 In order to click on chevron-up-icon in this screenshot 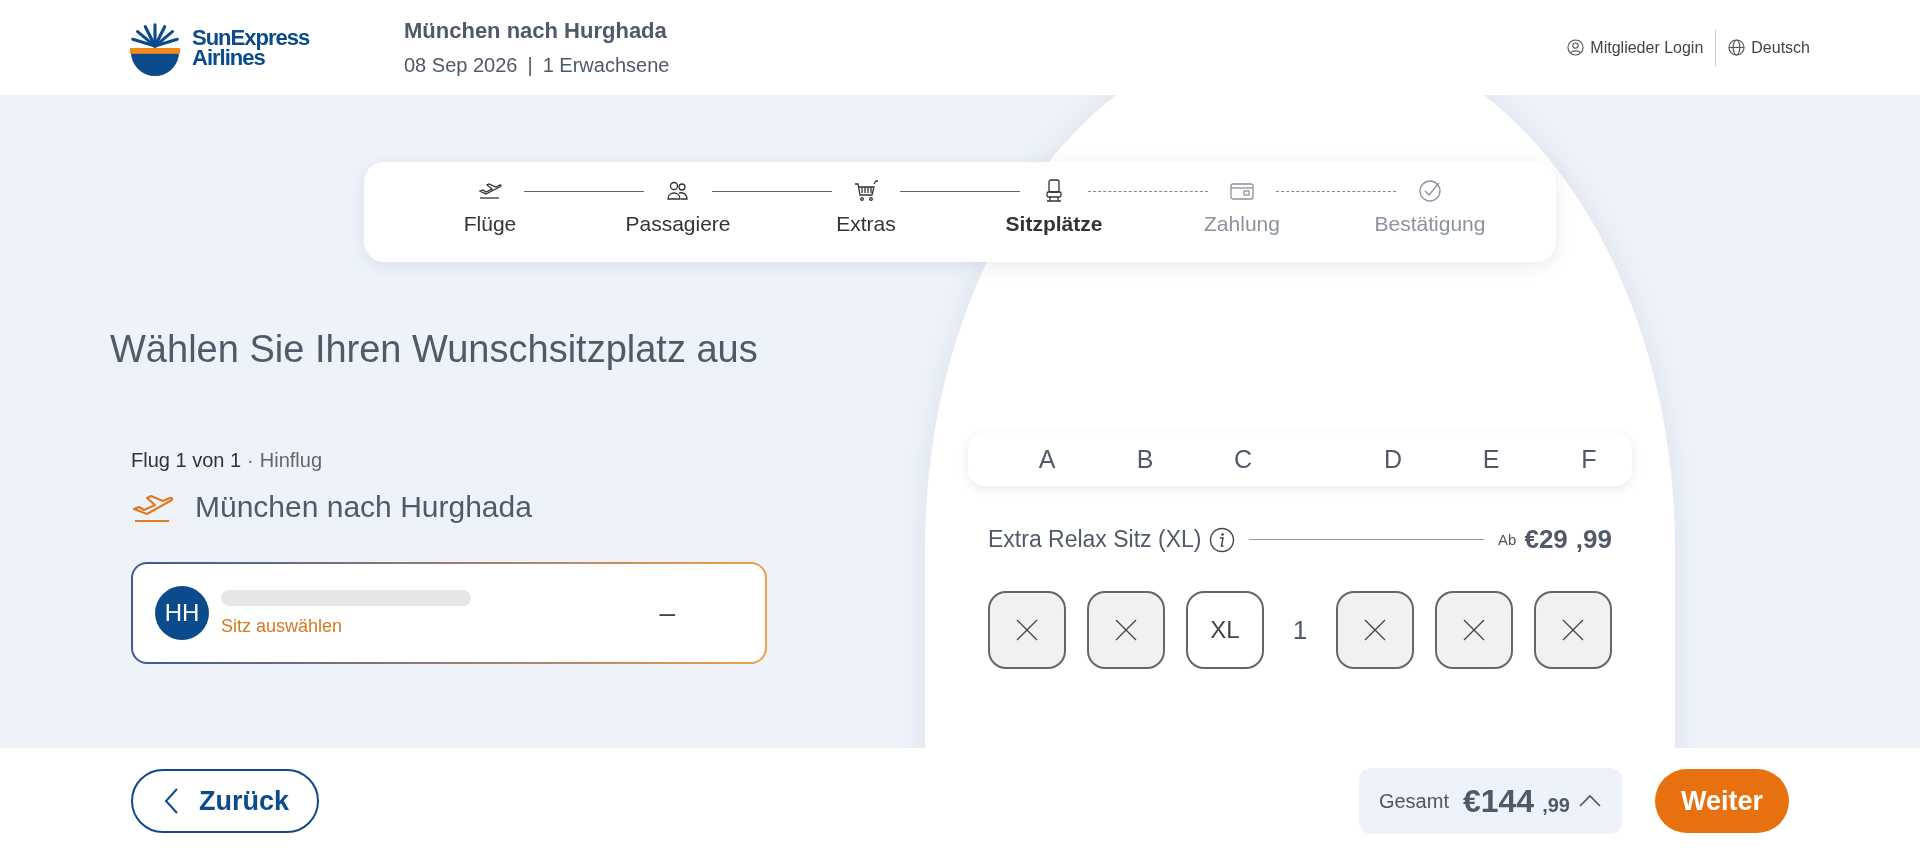, I will do `click(1589, 801)`.